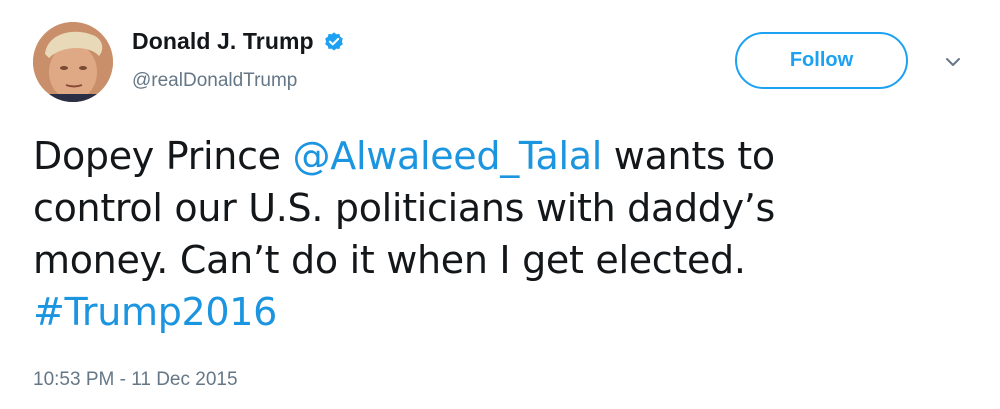 The width and height of the screenshot is (1000, 409). I want to click on tweet-line-3: money. Can’t do it when I get elected., so click(389, 260).